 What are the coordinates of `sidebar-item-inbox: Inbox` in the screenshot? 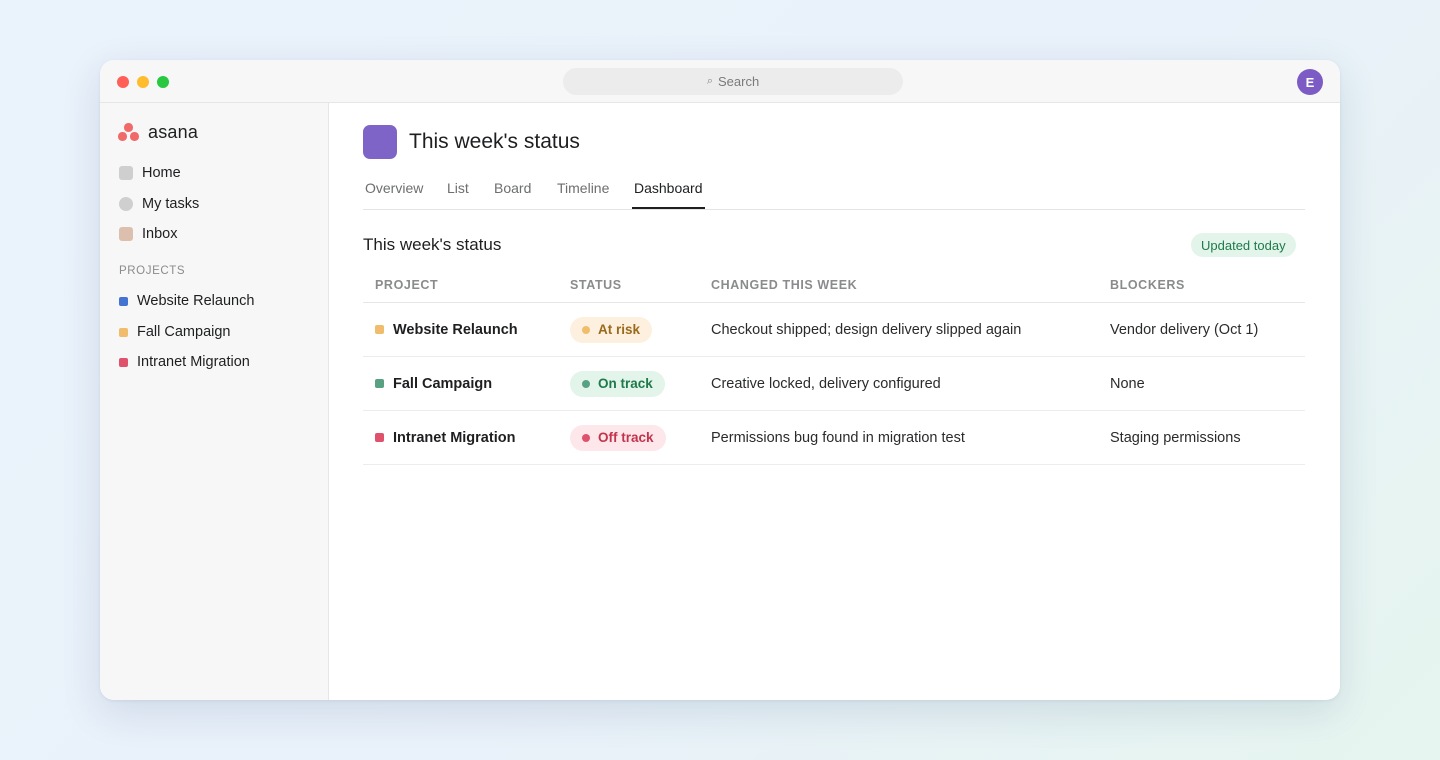 It's located at (148, 234).